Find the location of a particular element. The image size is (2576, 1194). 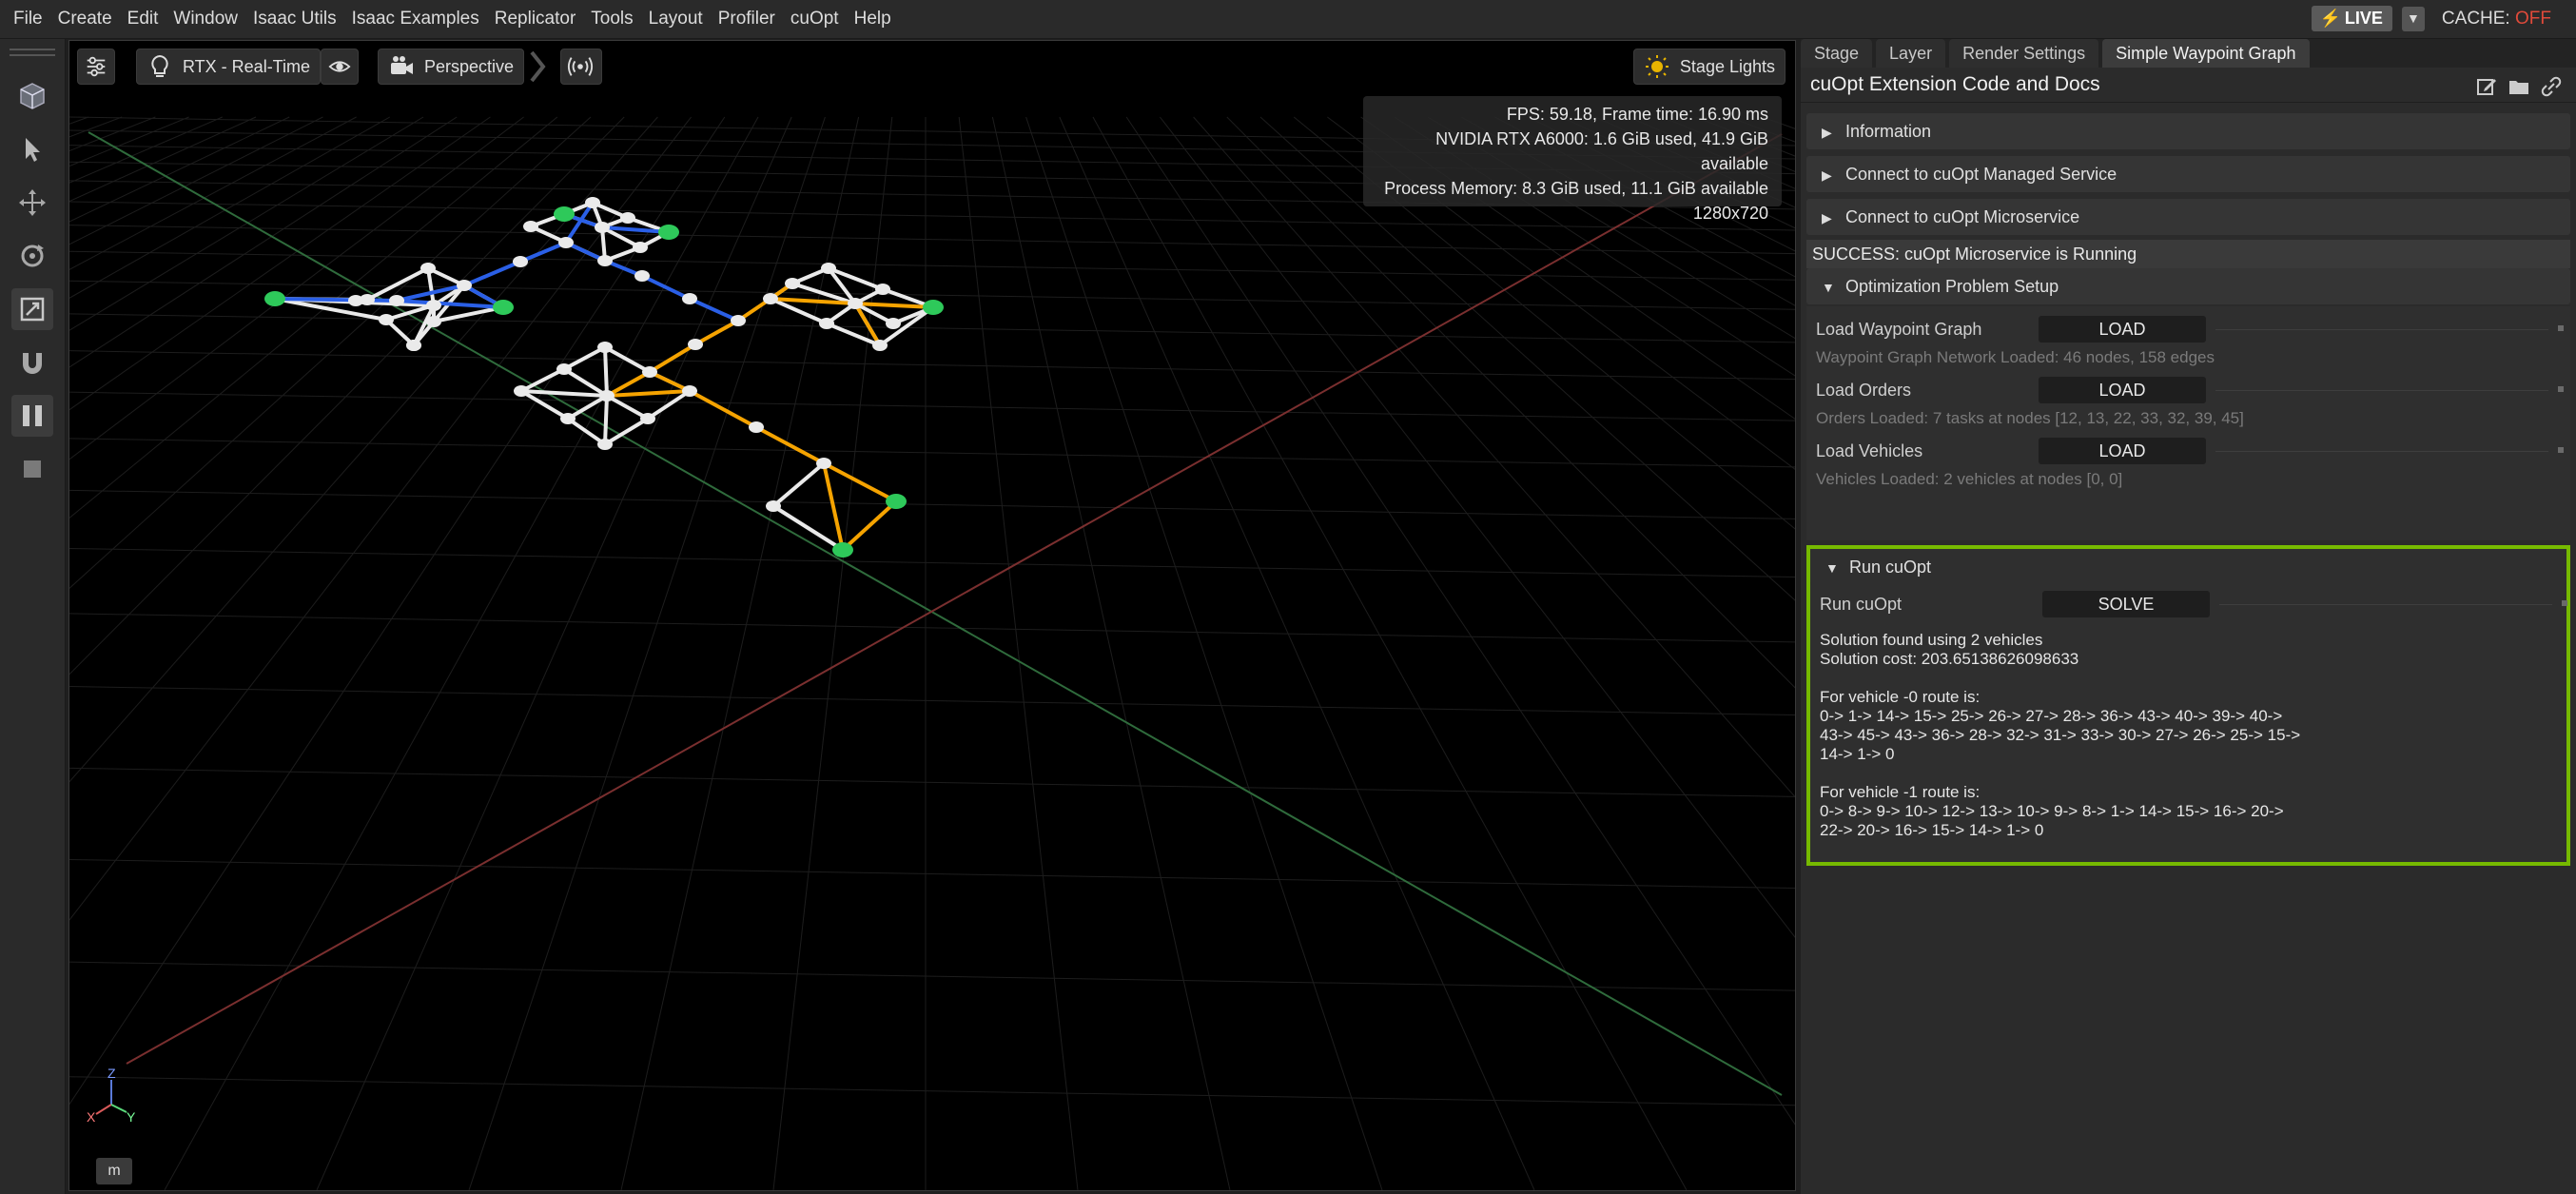

information-section-header: ▶ Information is located at coordinates (2188, 131).